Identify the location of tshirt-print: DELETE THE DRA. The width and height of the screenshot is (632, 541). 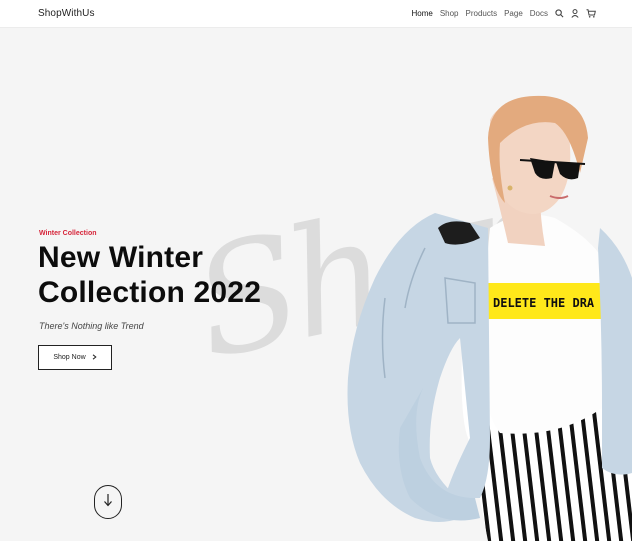
(544, 303).